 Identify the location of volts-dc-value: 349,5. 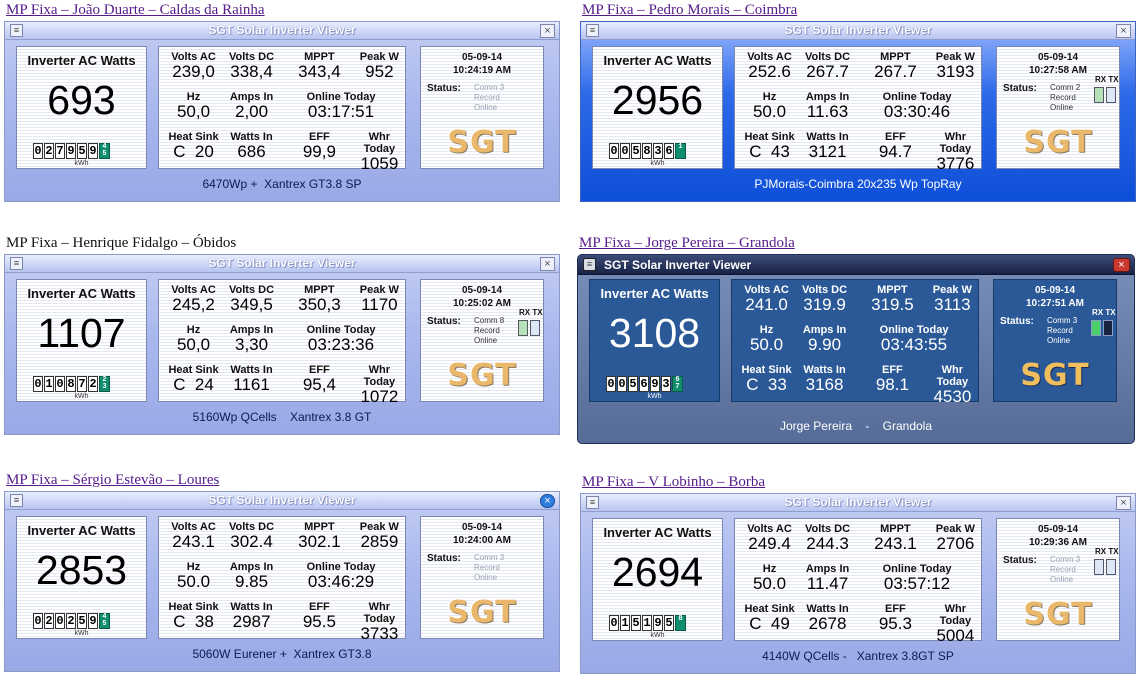
(251, 304).